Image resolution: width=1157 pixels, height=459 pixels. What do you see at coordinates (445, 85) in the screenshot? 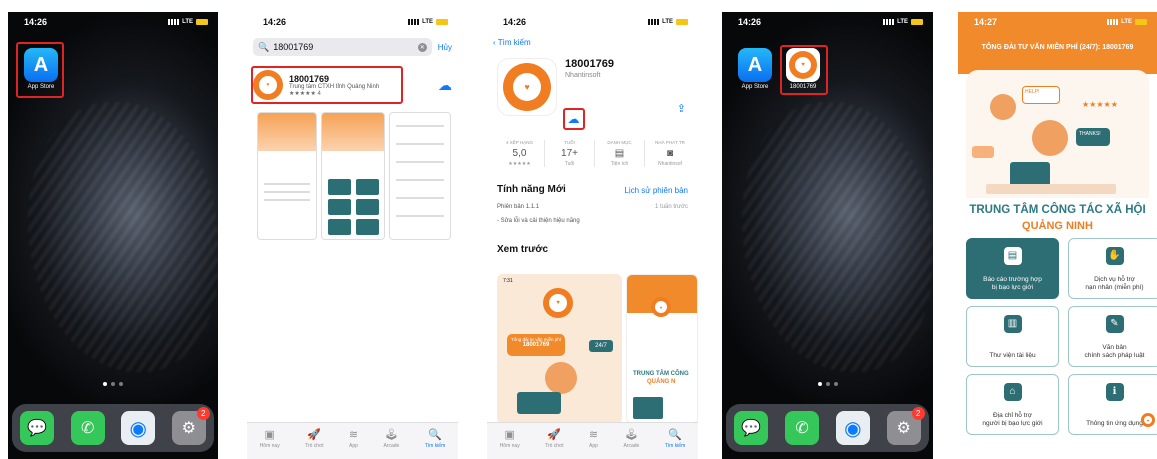
I see `download-cloud-icon: ☁` at bounding box center [445, 85].